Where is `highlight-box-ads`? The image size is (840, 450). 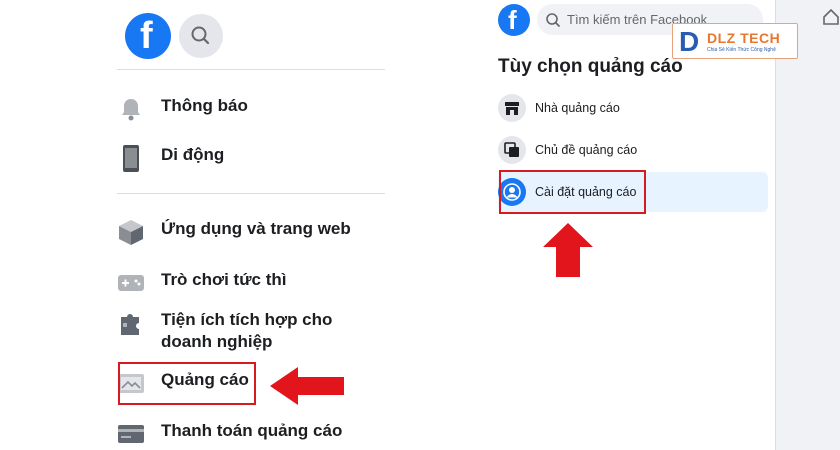 highlight-box-ads is located at coordinates (187, 383).